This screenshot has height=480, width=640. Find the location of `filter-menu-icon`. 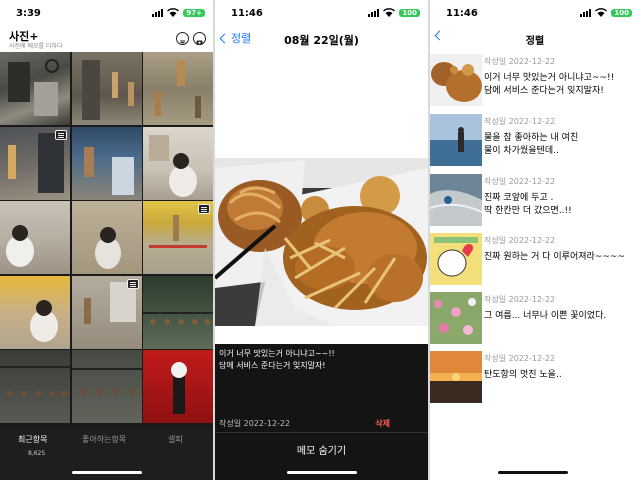

filter-menu-icon is located at coordinates (182, 38).